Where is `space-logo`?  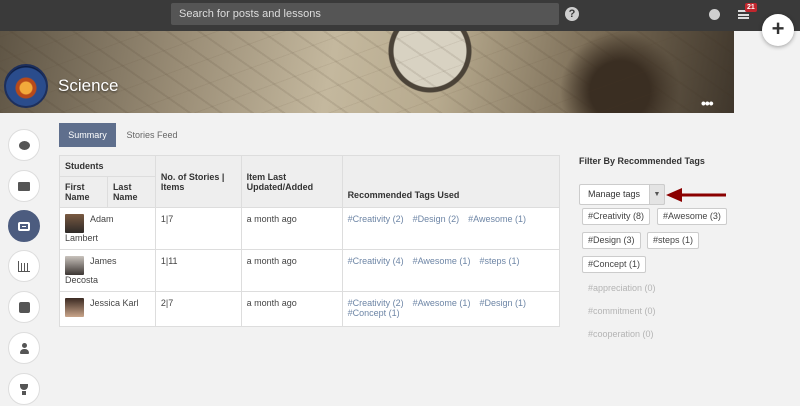 space-logo is located at coordinates (26, 86).